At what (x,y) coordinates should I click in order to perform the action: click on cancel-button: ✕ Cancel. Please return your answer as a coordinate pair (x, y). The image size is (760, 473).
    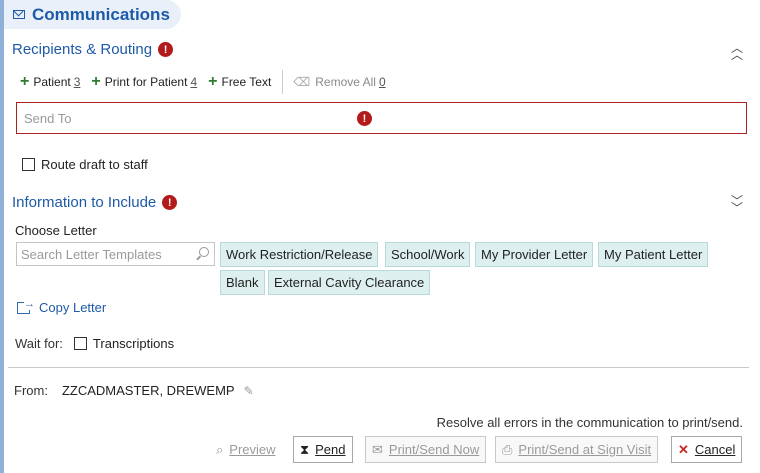
    Looking at the image, I should click on (707, 449).